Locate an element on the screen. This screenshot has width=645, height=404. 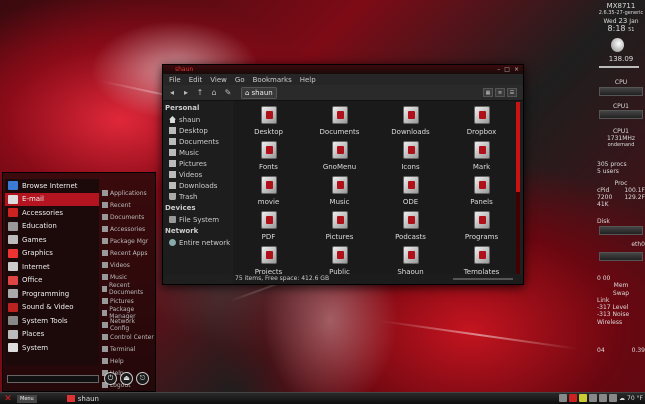
menu-category-item: System Tools is located at coordinates (52, 321).